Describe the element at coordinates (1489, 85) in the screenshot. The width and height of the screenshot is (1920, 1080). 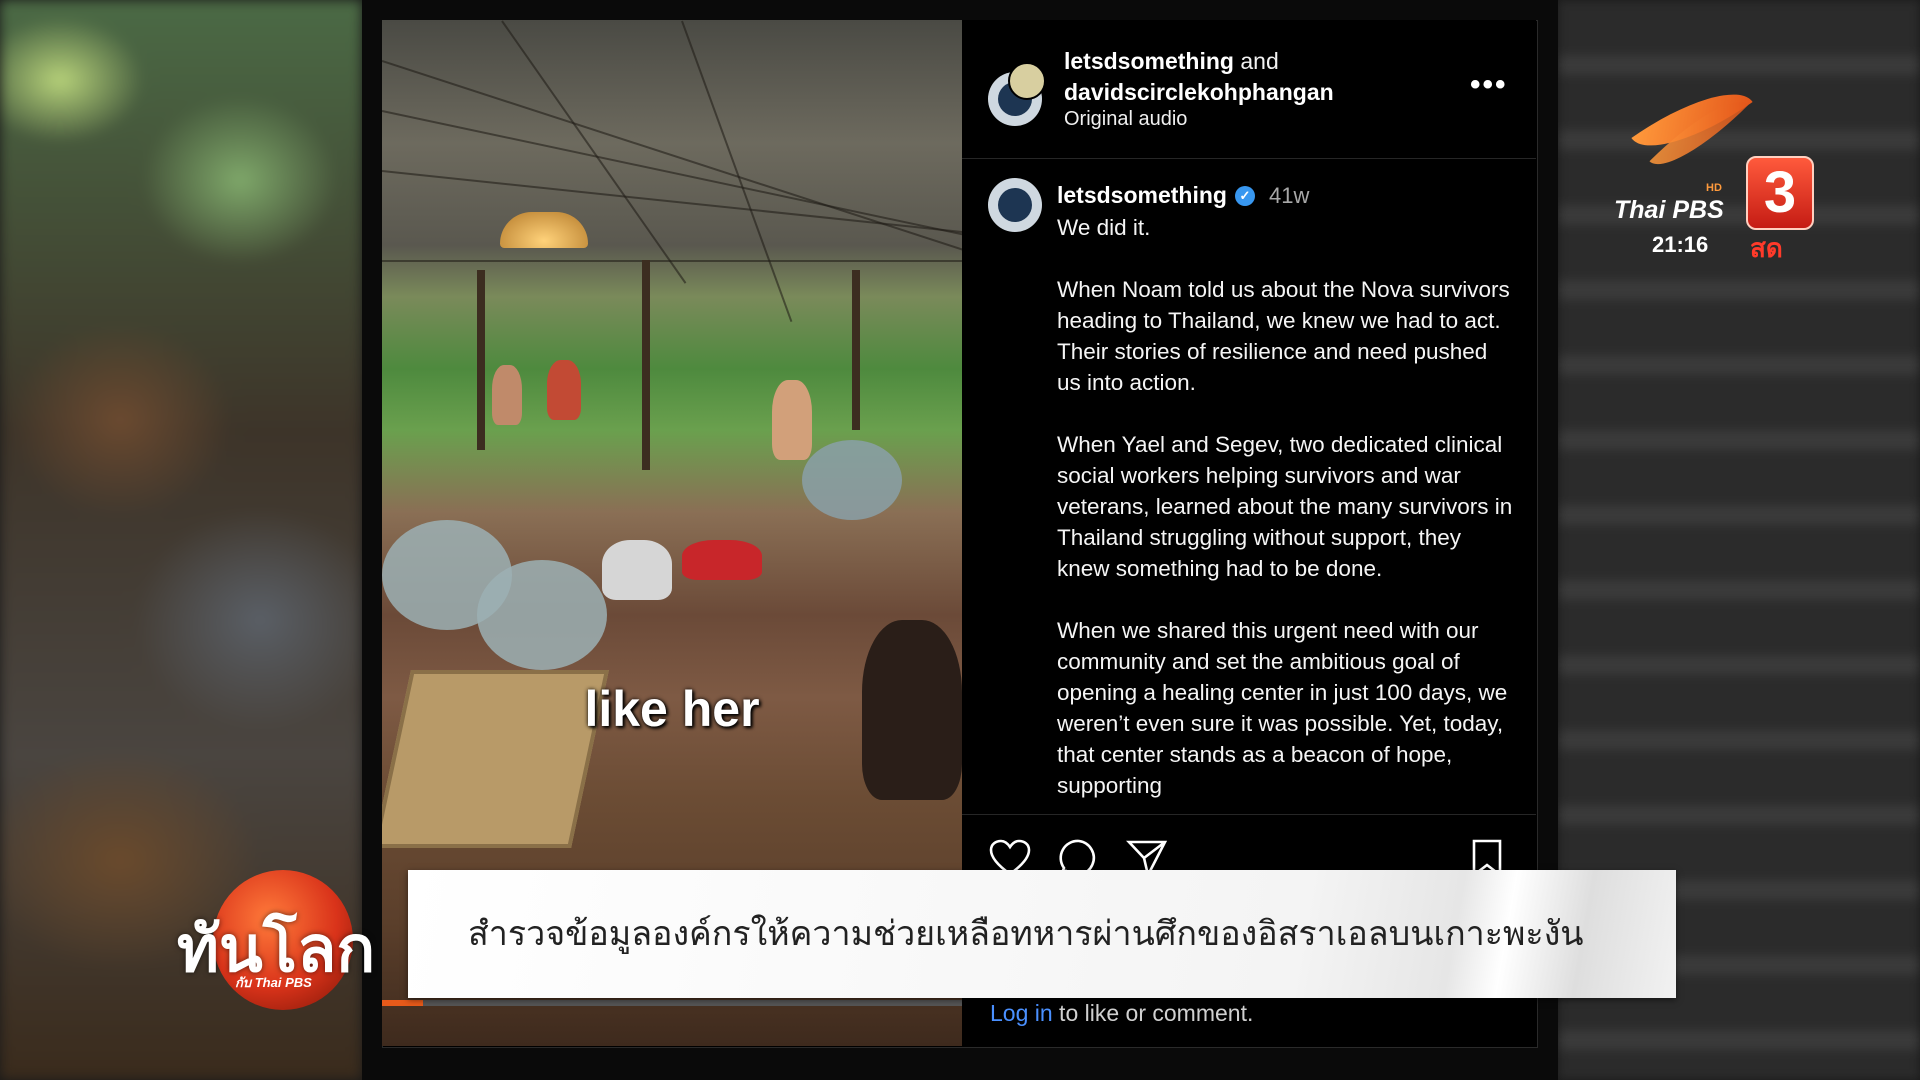
I see `more-icon: •••` at that location.